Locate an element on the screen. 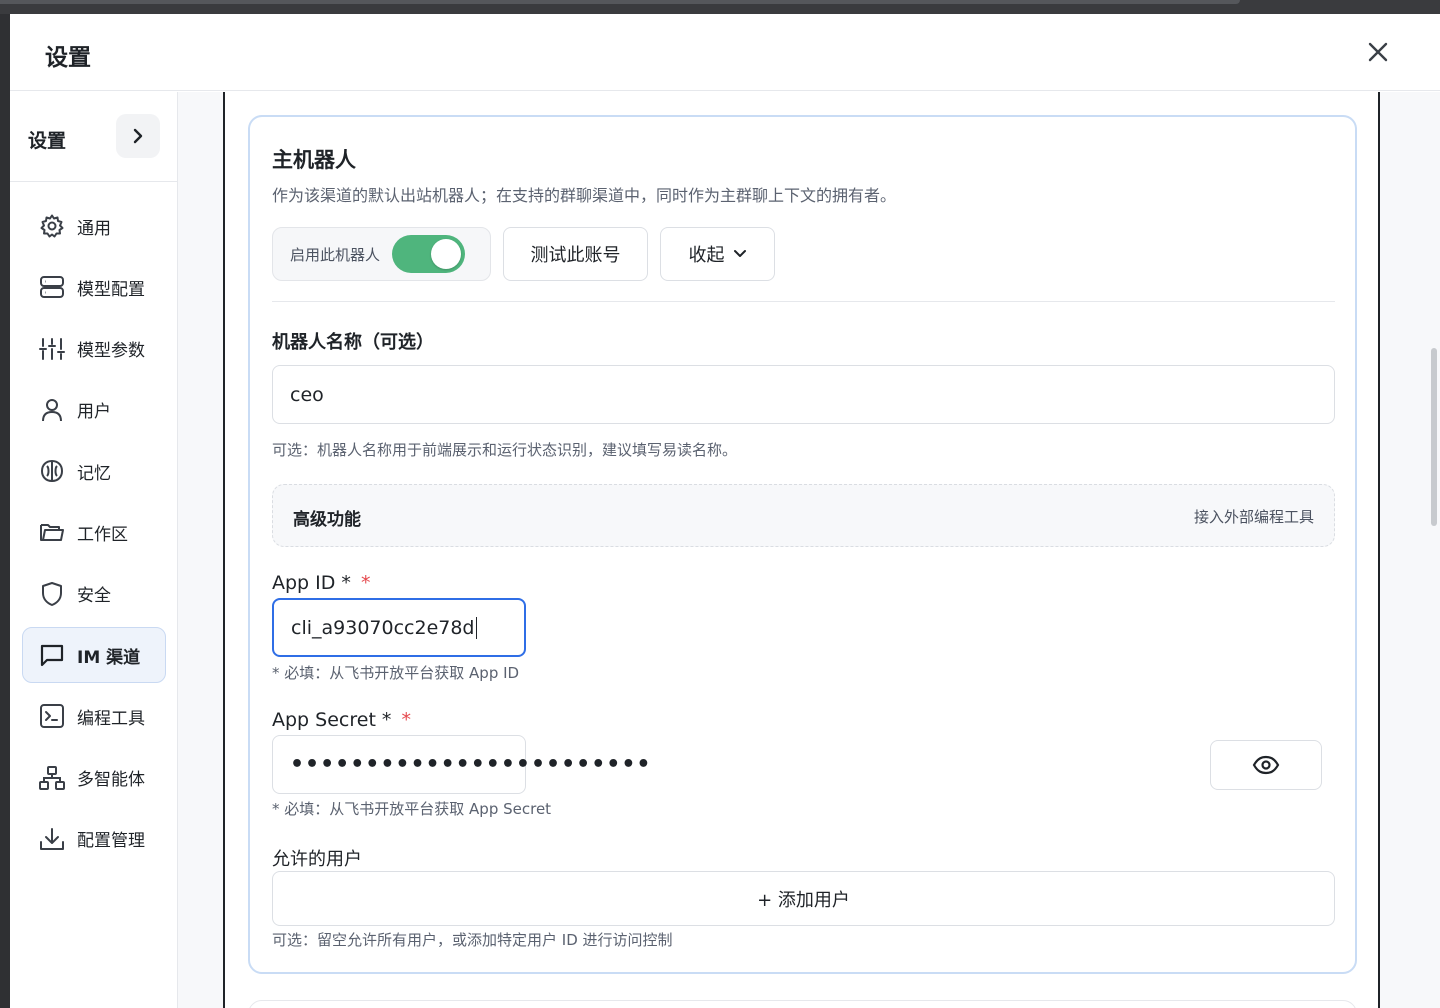 The image size is (1440, 1008). enable-bot-control: 启用此机器人 is located at coordinates (381, 254).